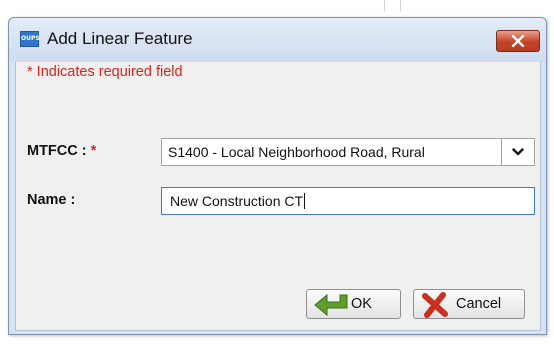  What do you see at coordinates (331, 305) in the screenshot?
I see `green-arrow-icon` at bounding box center [331, 305].